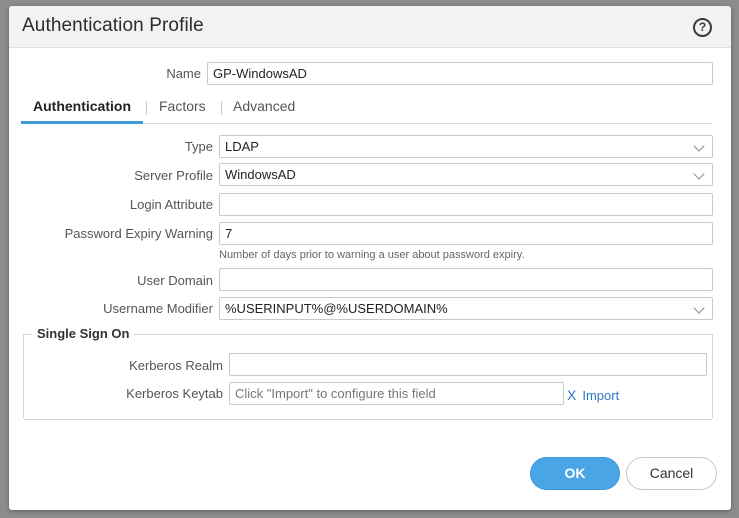 The height and width of the screenshot is (518, 739). I want to click on active-tab-indicator, so click(82, 122).